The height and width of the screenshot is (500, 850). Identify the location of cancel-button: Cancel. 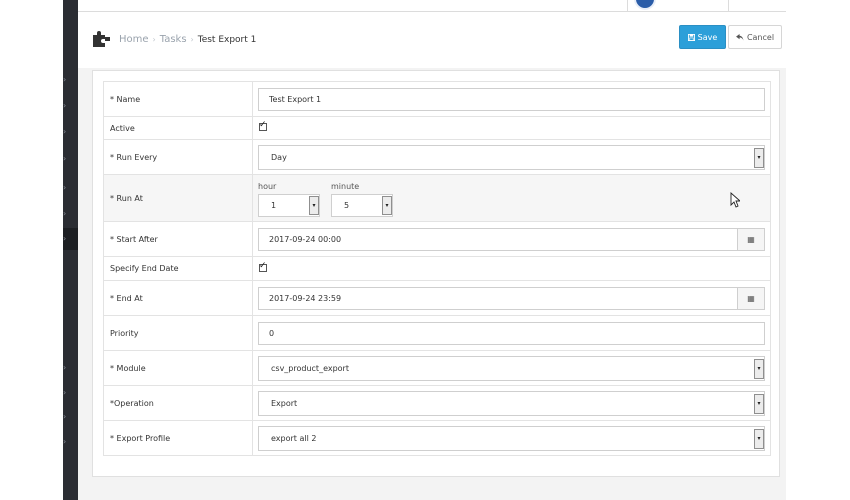
(755, 37).